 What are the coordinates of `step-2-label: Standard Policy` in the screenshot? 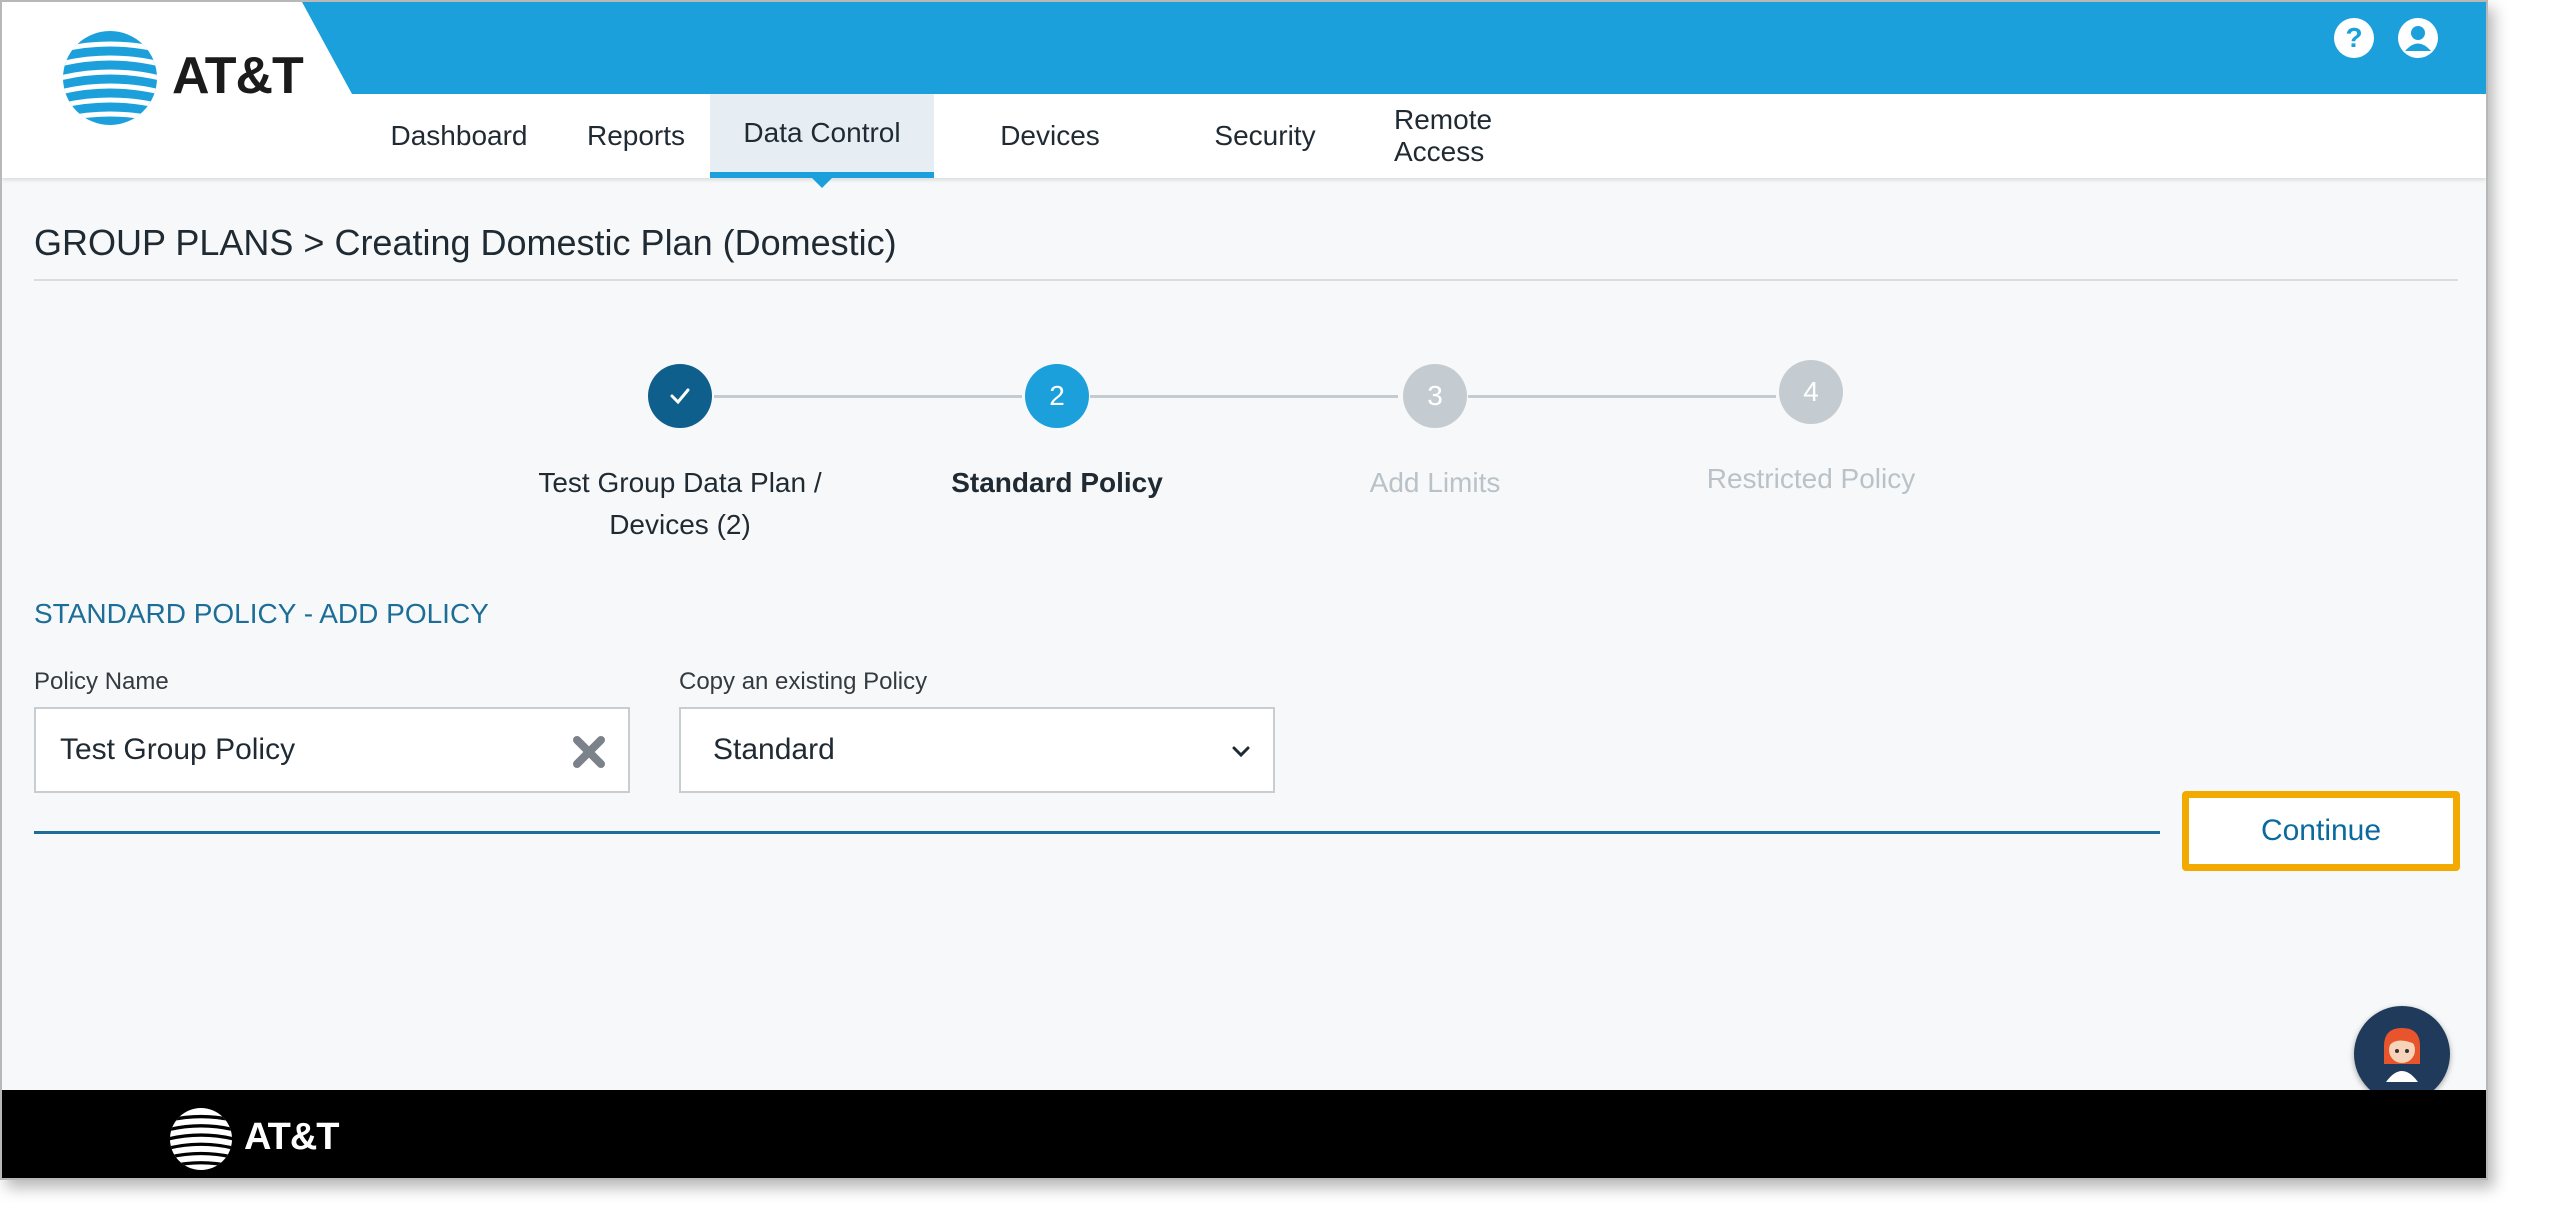 It's located at (1057, 482).